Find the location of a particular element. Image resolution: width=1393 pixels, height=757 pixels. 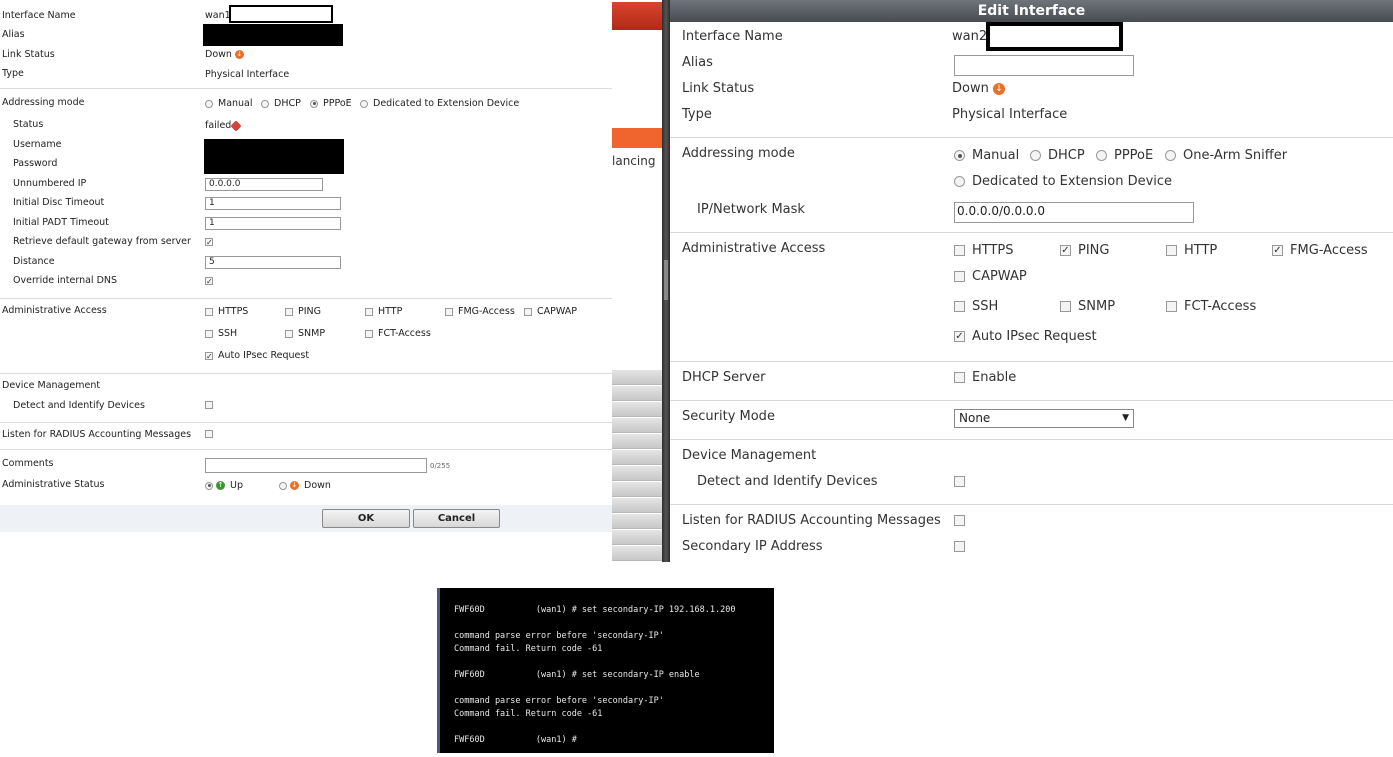

panel-splitter is located at coordinates (666, 281).